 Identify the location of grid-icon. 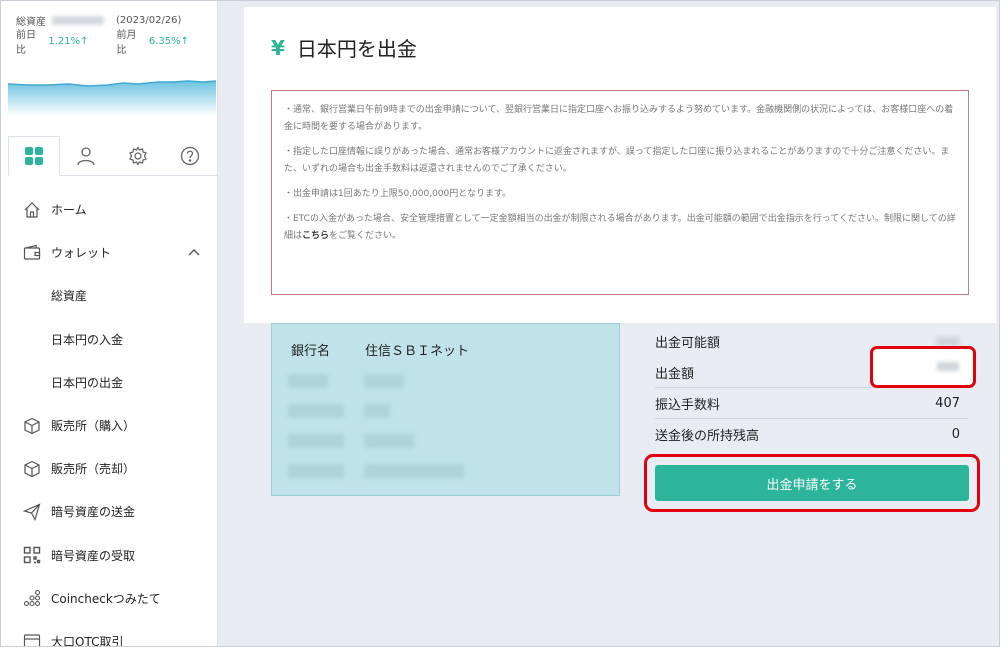
(34, 156).